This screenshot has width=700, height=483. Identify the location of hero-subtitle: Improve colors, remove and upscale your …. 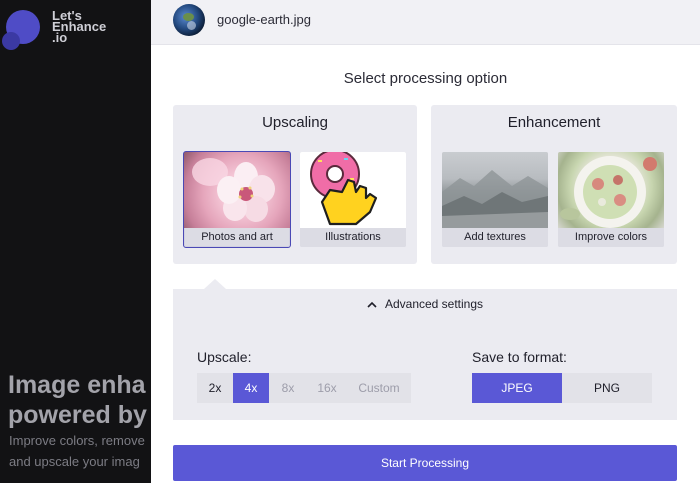
(77, 451).